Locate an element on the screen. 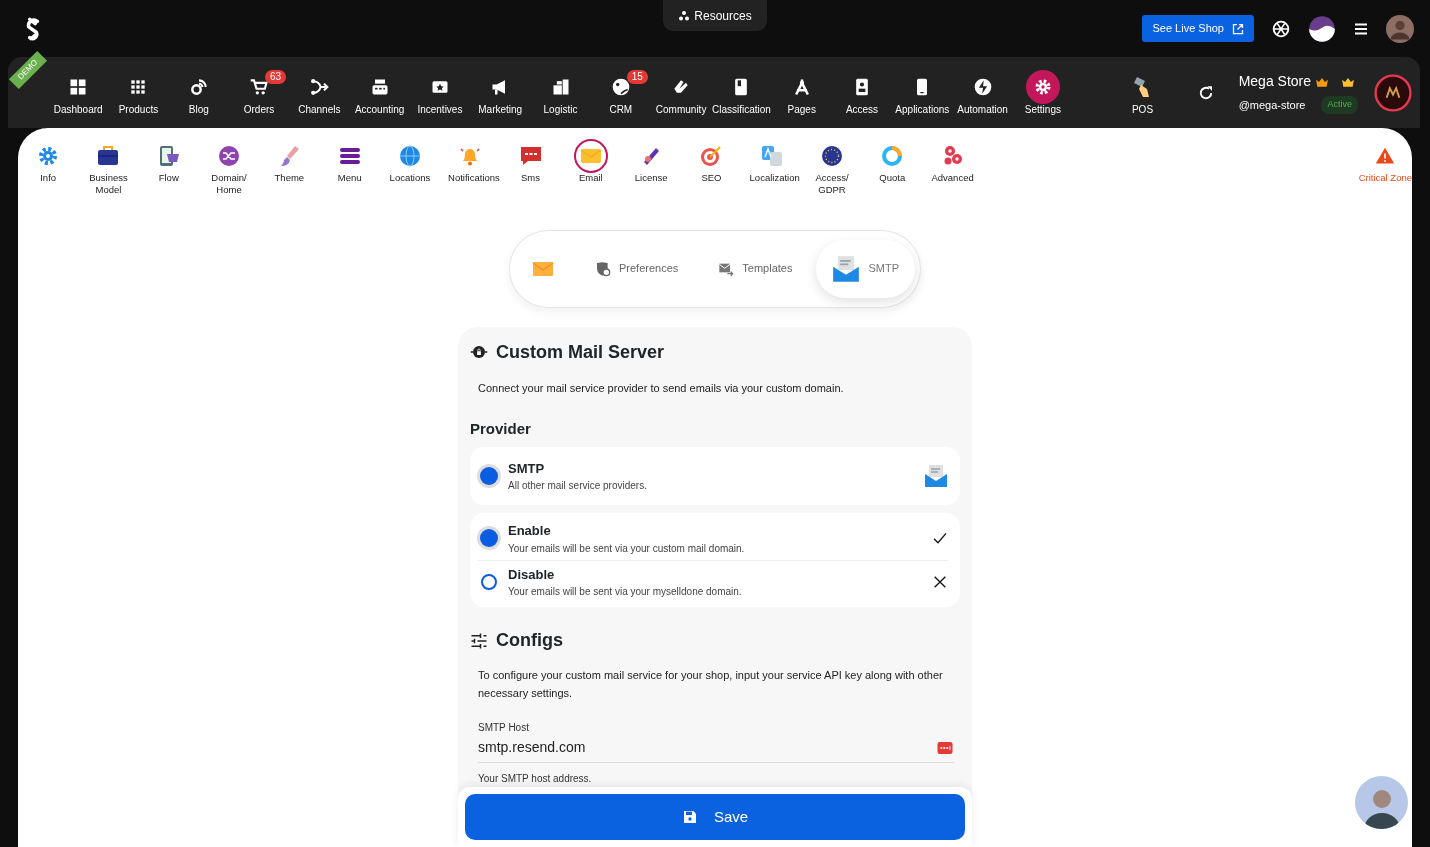  subsection-tab: Quota is located at coordinates (892, 162).